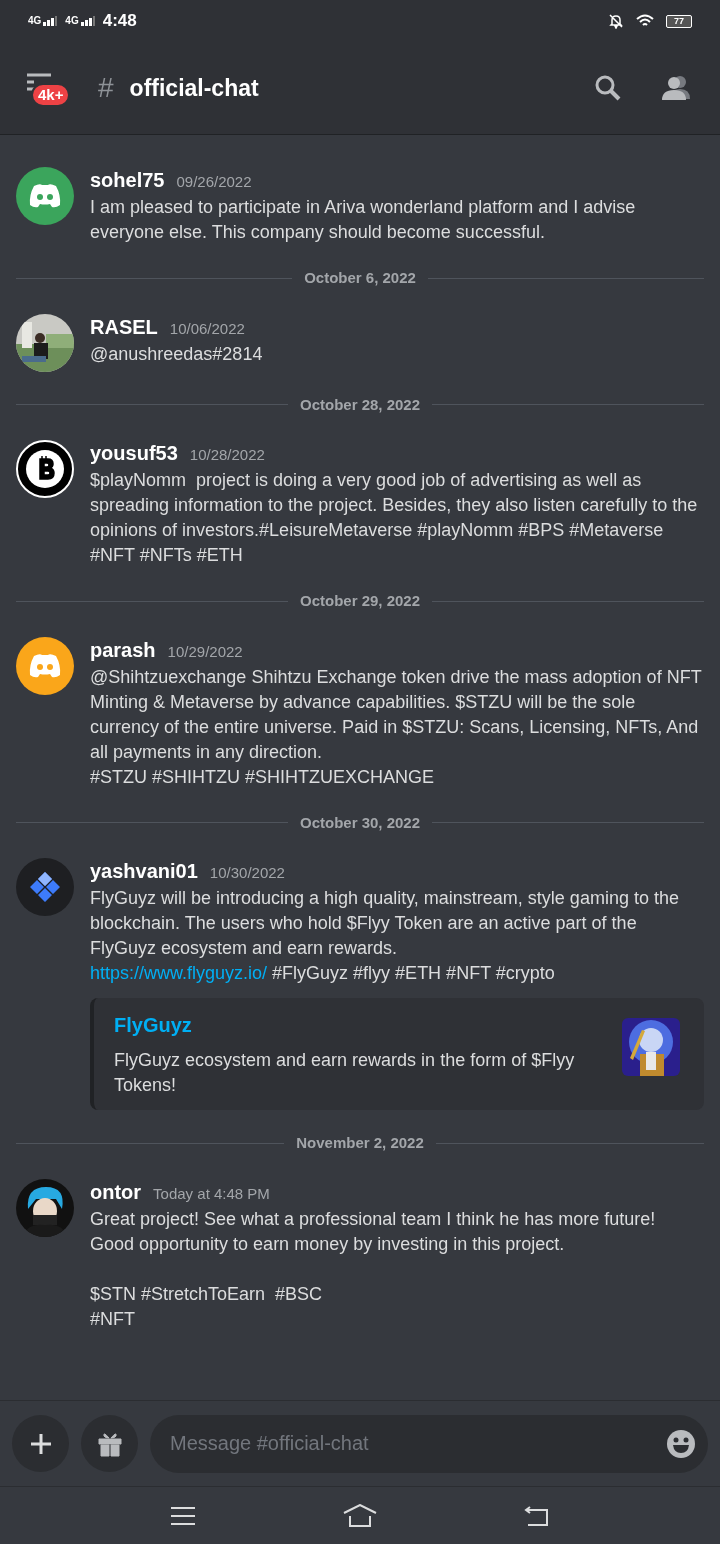 This screenshot has width=720, height=1544. What do you see at coordinates (45, 887) in the screenshot?
I see `diamond-icon` at bounding box center [45, 887].